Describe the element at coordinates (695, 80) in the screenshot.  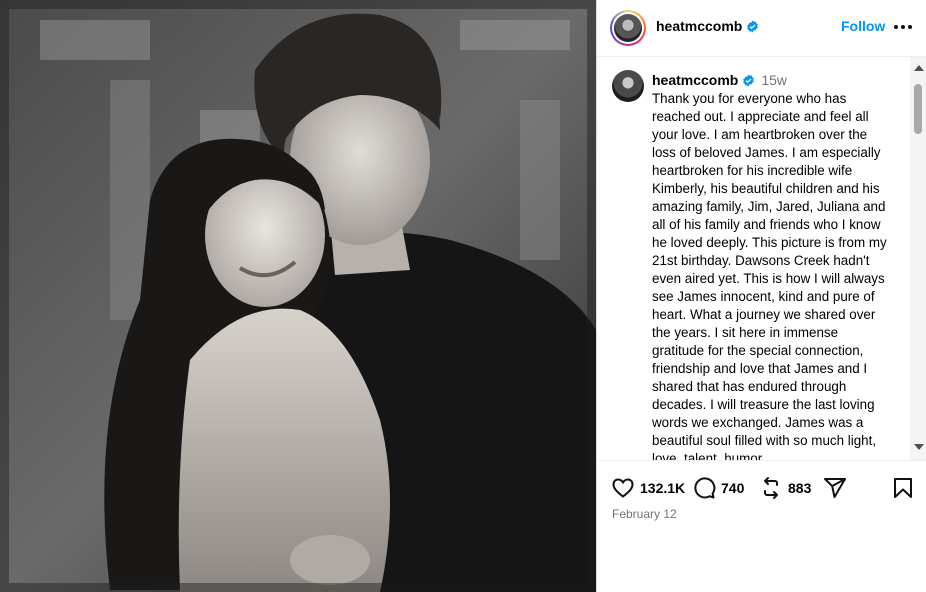
I see `caption-username: heatmccomb` at that location.